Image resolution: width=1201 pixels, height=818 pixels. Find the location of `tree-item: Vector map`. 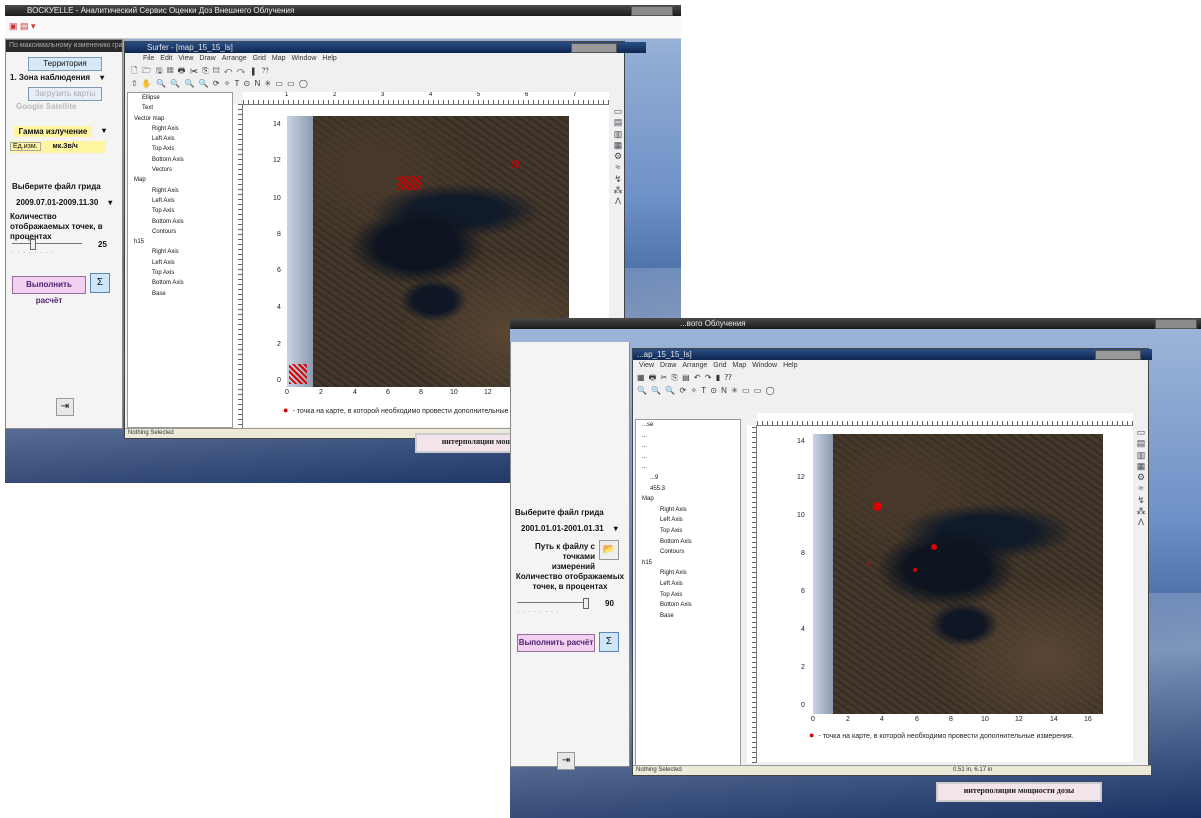

tree-item: Vector map is located at coordinates (180, 119).